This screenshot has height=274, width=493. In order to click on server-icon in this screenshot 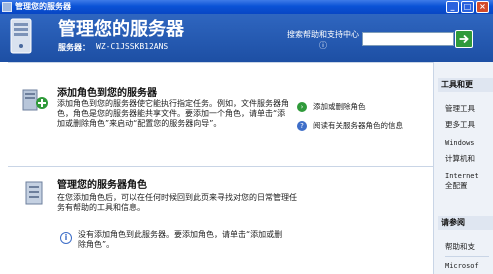, I will do `click(21, 36)`.